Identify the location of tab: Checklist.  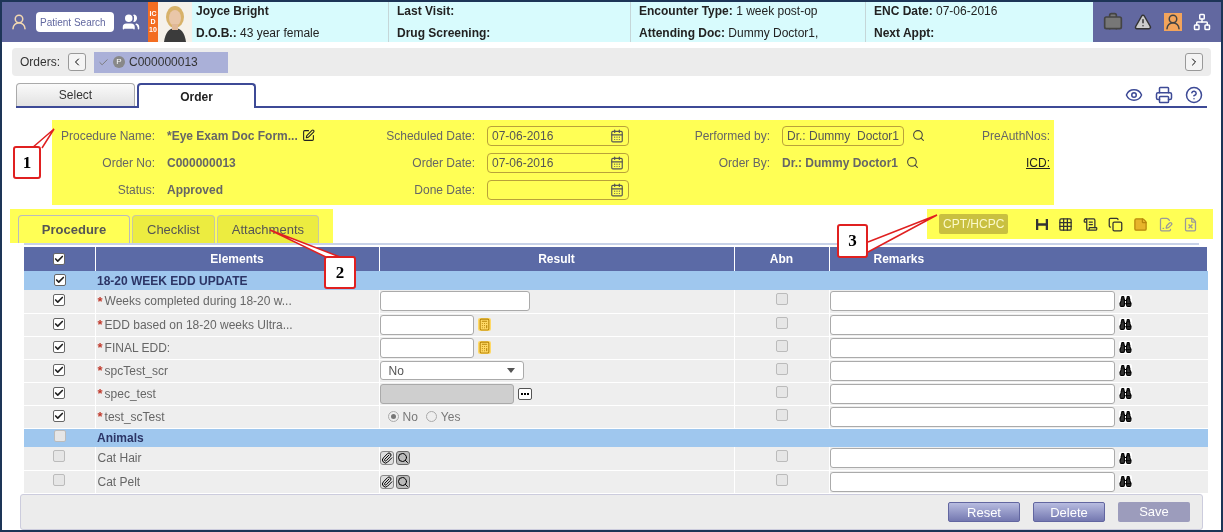
(173, 229).